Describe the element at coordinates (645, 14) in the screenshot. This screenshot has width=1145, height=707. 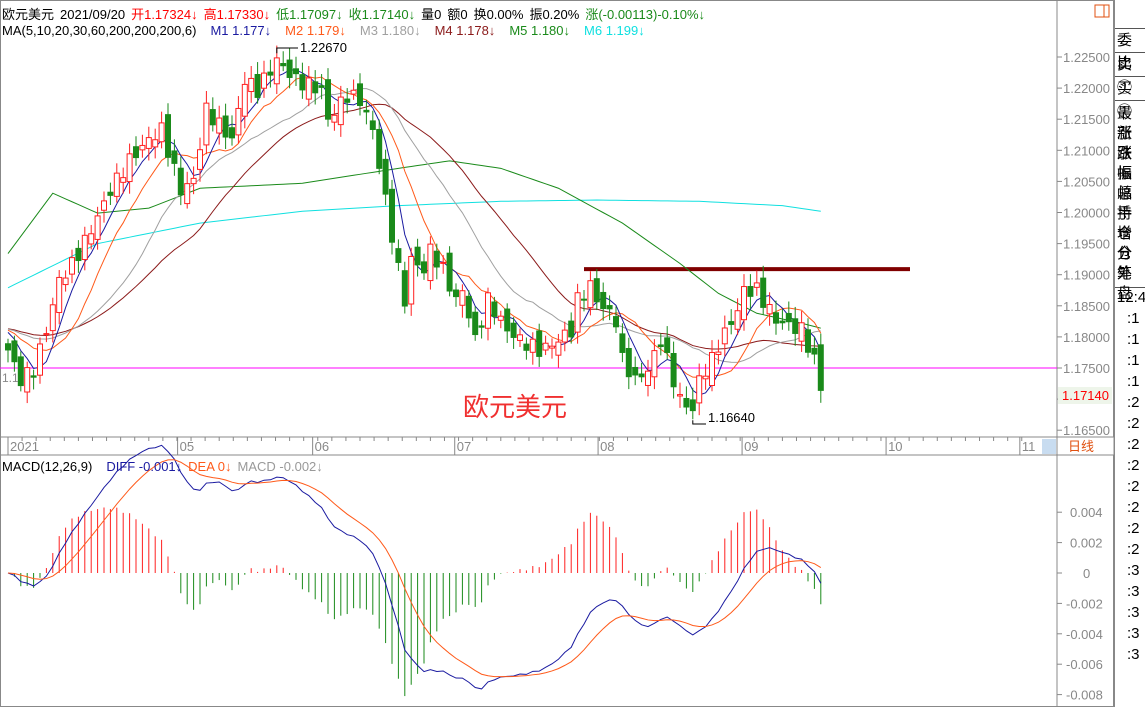
I see `change: 涨(-0.00113)-0.10%↓` at that location.